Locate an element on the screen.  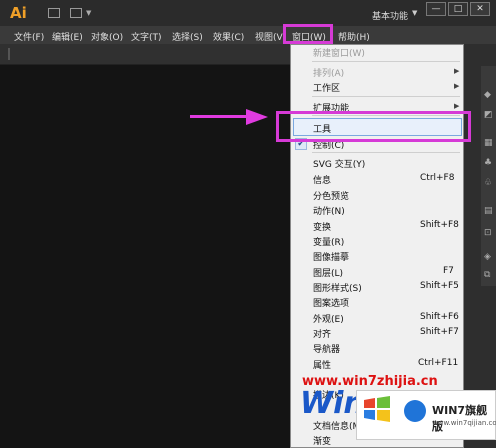
menu-item-align: 对齐 is located at coordinates (322, 333).